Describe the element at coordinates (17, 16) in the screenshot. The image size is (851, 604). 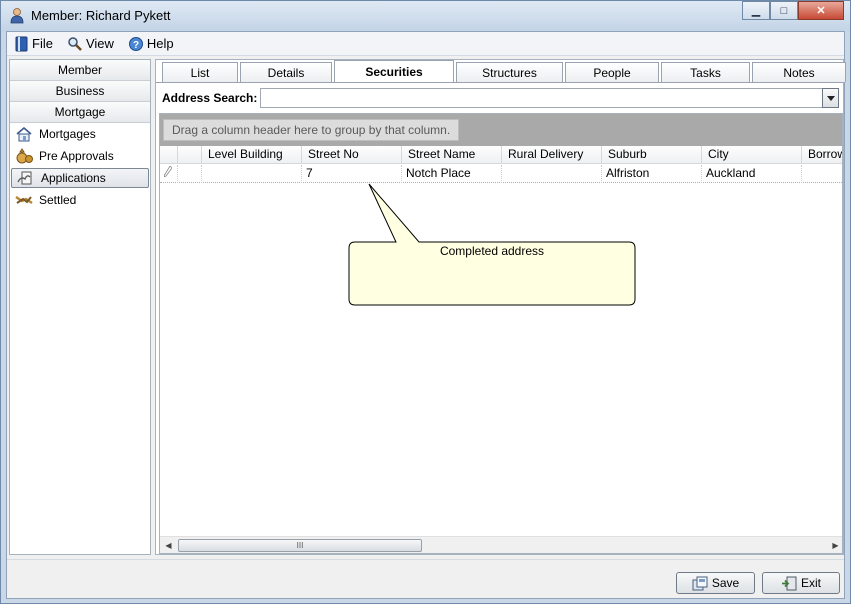
I see `member-person-icon` at that location.